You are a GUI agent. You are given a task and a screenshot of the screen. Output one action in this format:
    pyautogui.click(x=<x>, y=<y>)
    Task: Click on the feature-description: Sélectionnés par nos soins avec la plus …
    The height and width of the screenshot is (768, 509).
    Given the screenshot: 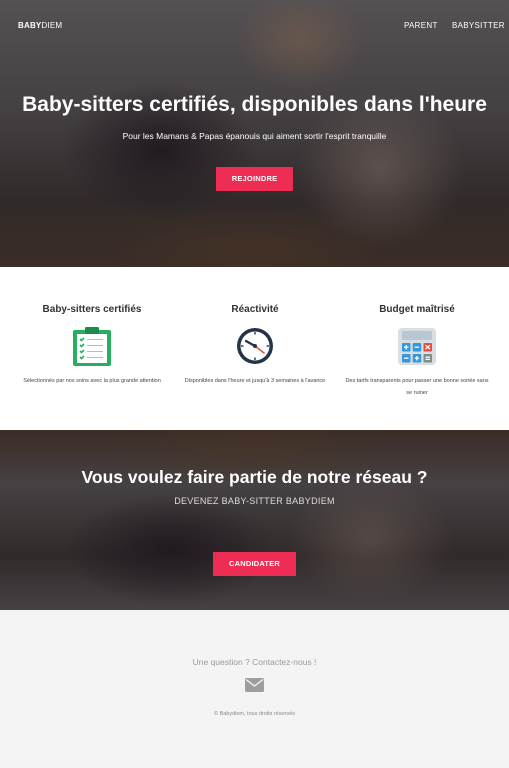 What is the action you would take?
    pyautogui.click(x=92, y=381)
    